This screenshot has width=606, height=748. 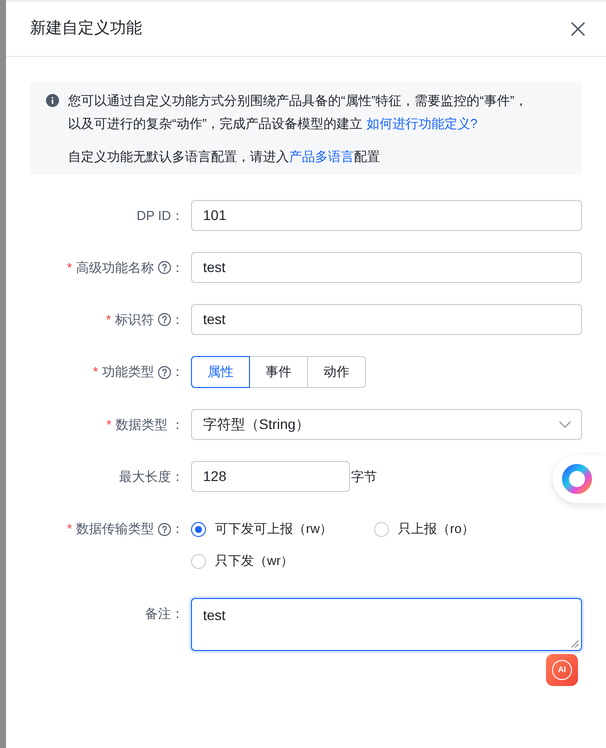 I want to click on segment-tab: 事件, so click(x=278, y=372).